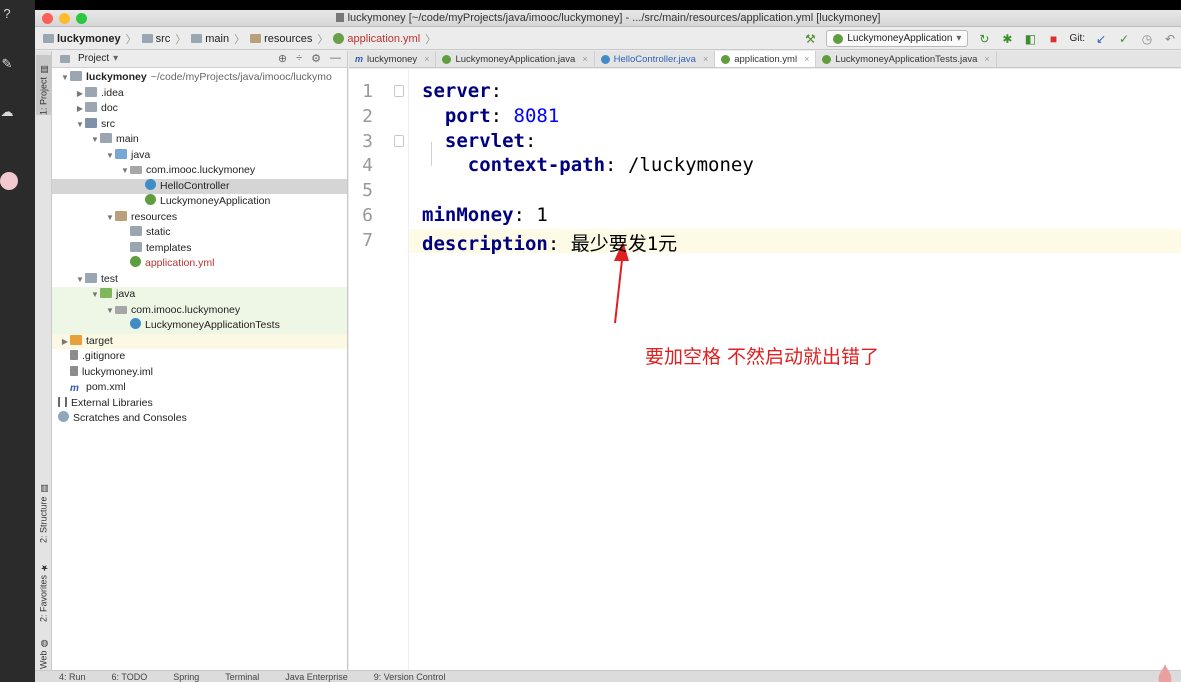 This screenshot has width=1181, height=682. What do you see at coordinates (186, 309) in the screenshot?
I see `tree-item-label: com.imooc.luckymoney` at bounding box center [186, 309].